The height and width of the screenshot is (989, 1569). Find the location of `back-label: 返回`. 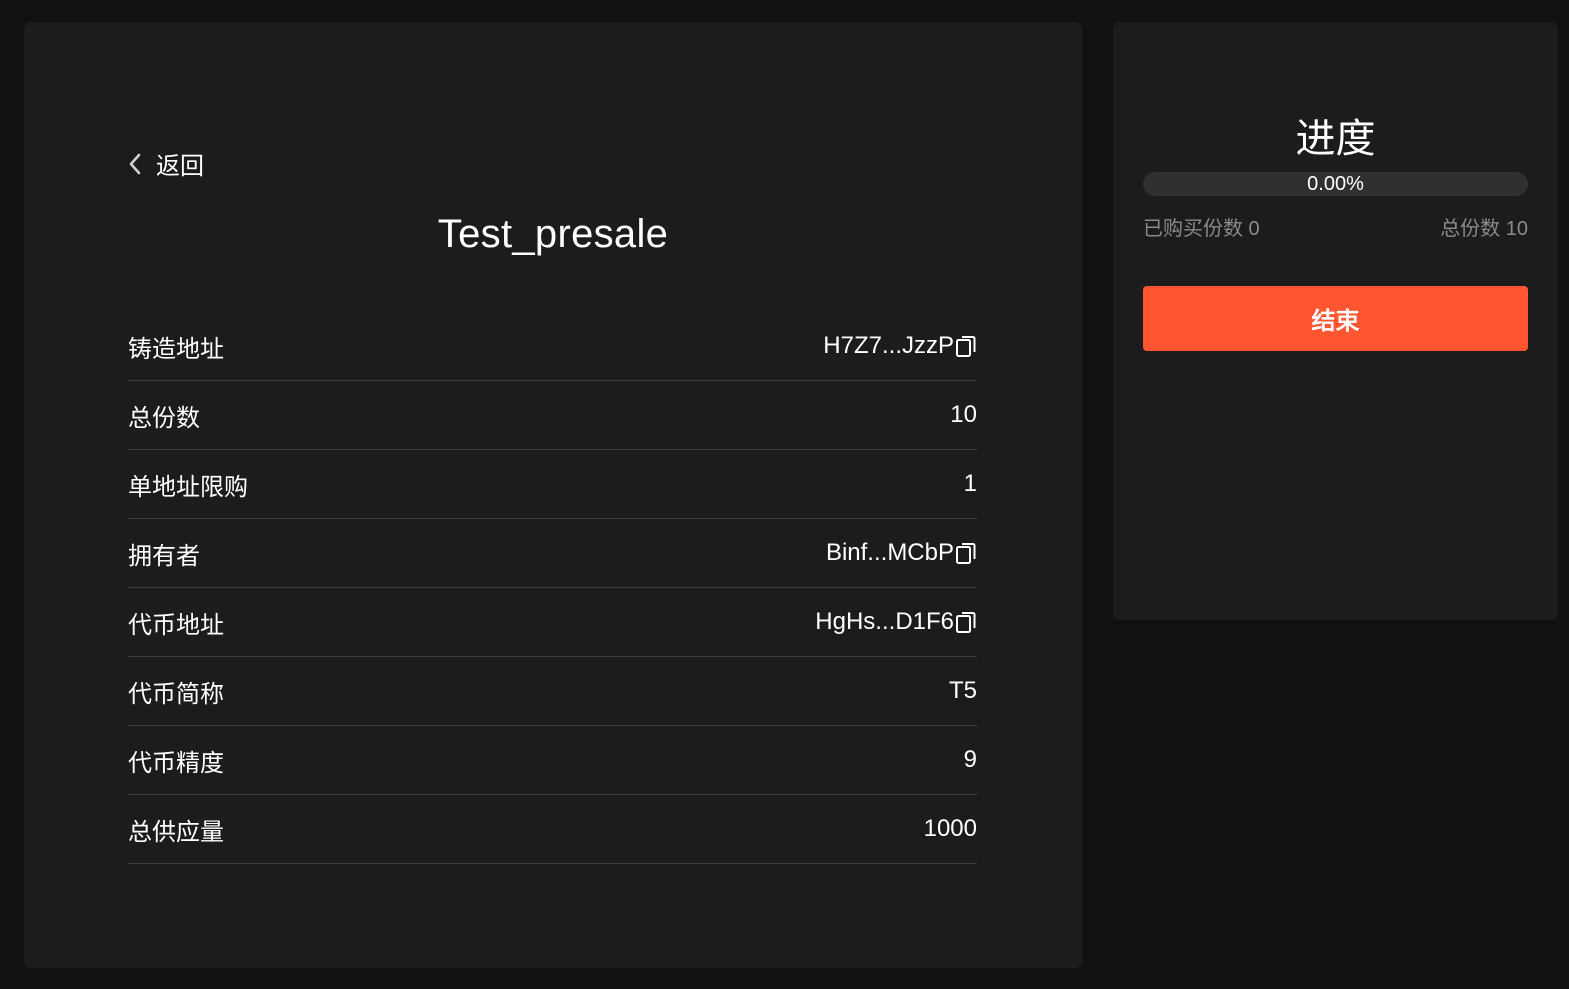

back-label: 返回 is located at coordinates (180, 166).